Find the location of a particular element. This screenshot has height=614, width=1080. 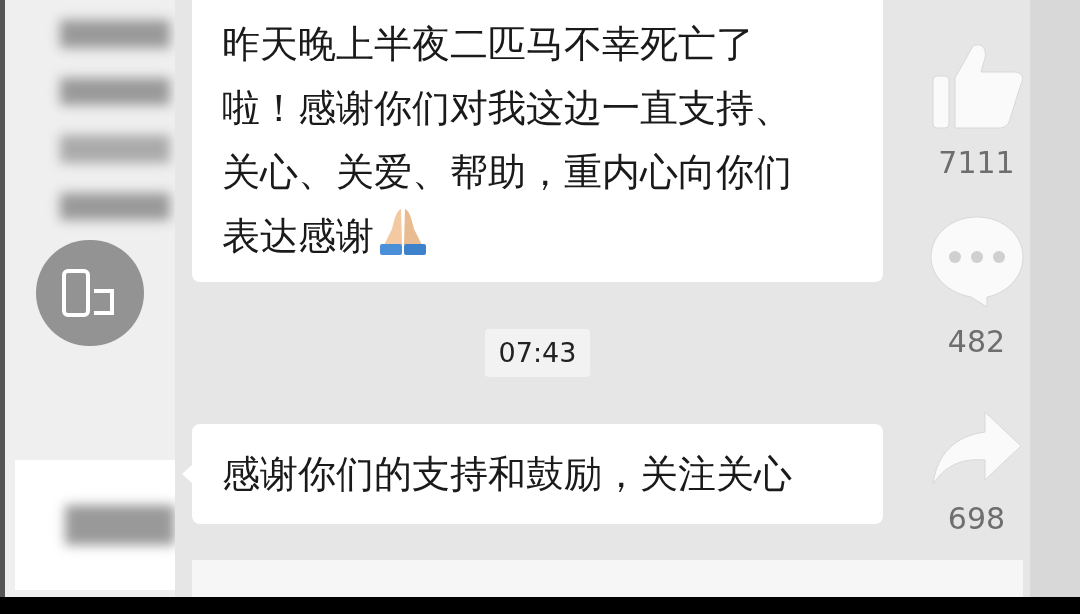

message-text: 啦！感谢你们对我这边一直支持、 is located at coordinates (507, 108).